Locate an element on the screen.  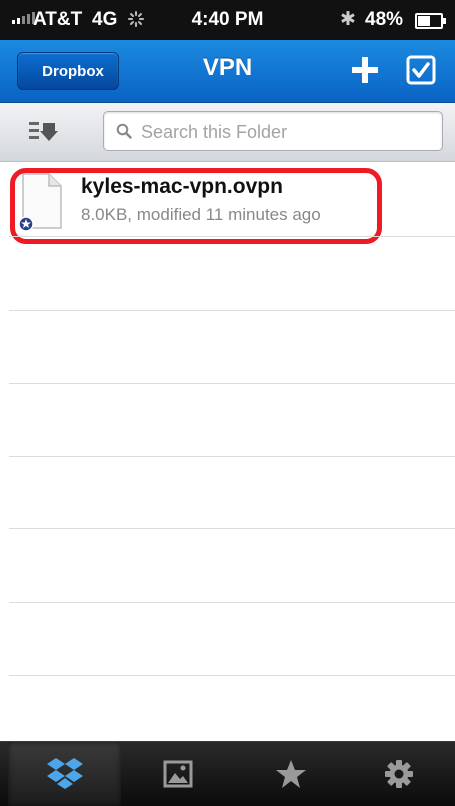
sort-icon is located at coordinates (43, 131).